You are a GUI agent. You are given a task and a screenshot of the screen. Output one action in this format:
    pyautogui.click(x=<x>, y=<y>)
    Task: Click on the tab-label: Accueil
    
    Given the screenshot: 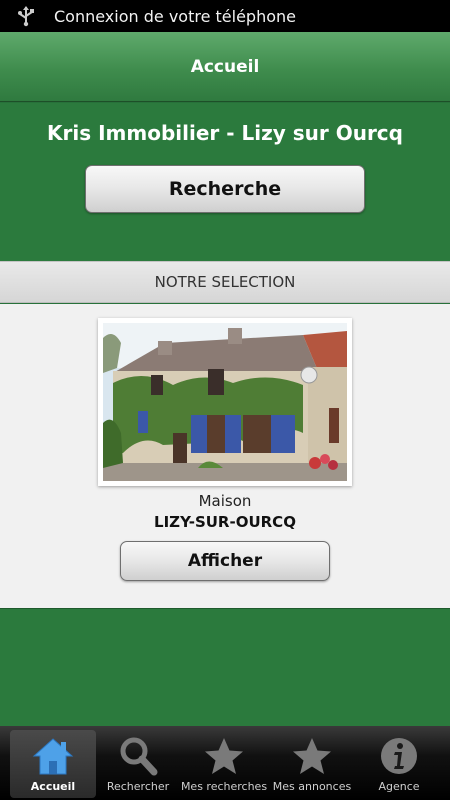 What is the action you would take?
    pyautogui.click(x=53, y=786)
    